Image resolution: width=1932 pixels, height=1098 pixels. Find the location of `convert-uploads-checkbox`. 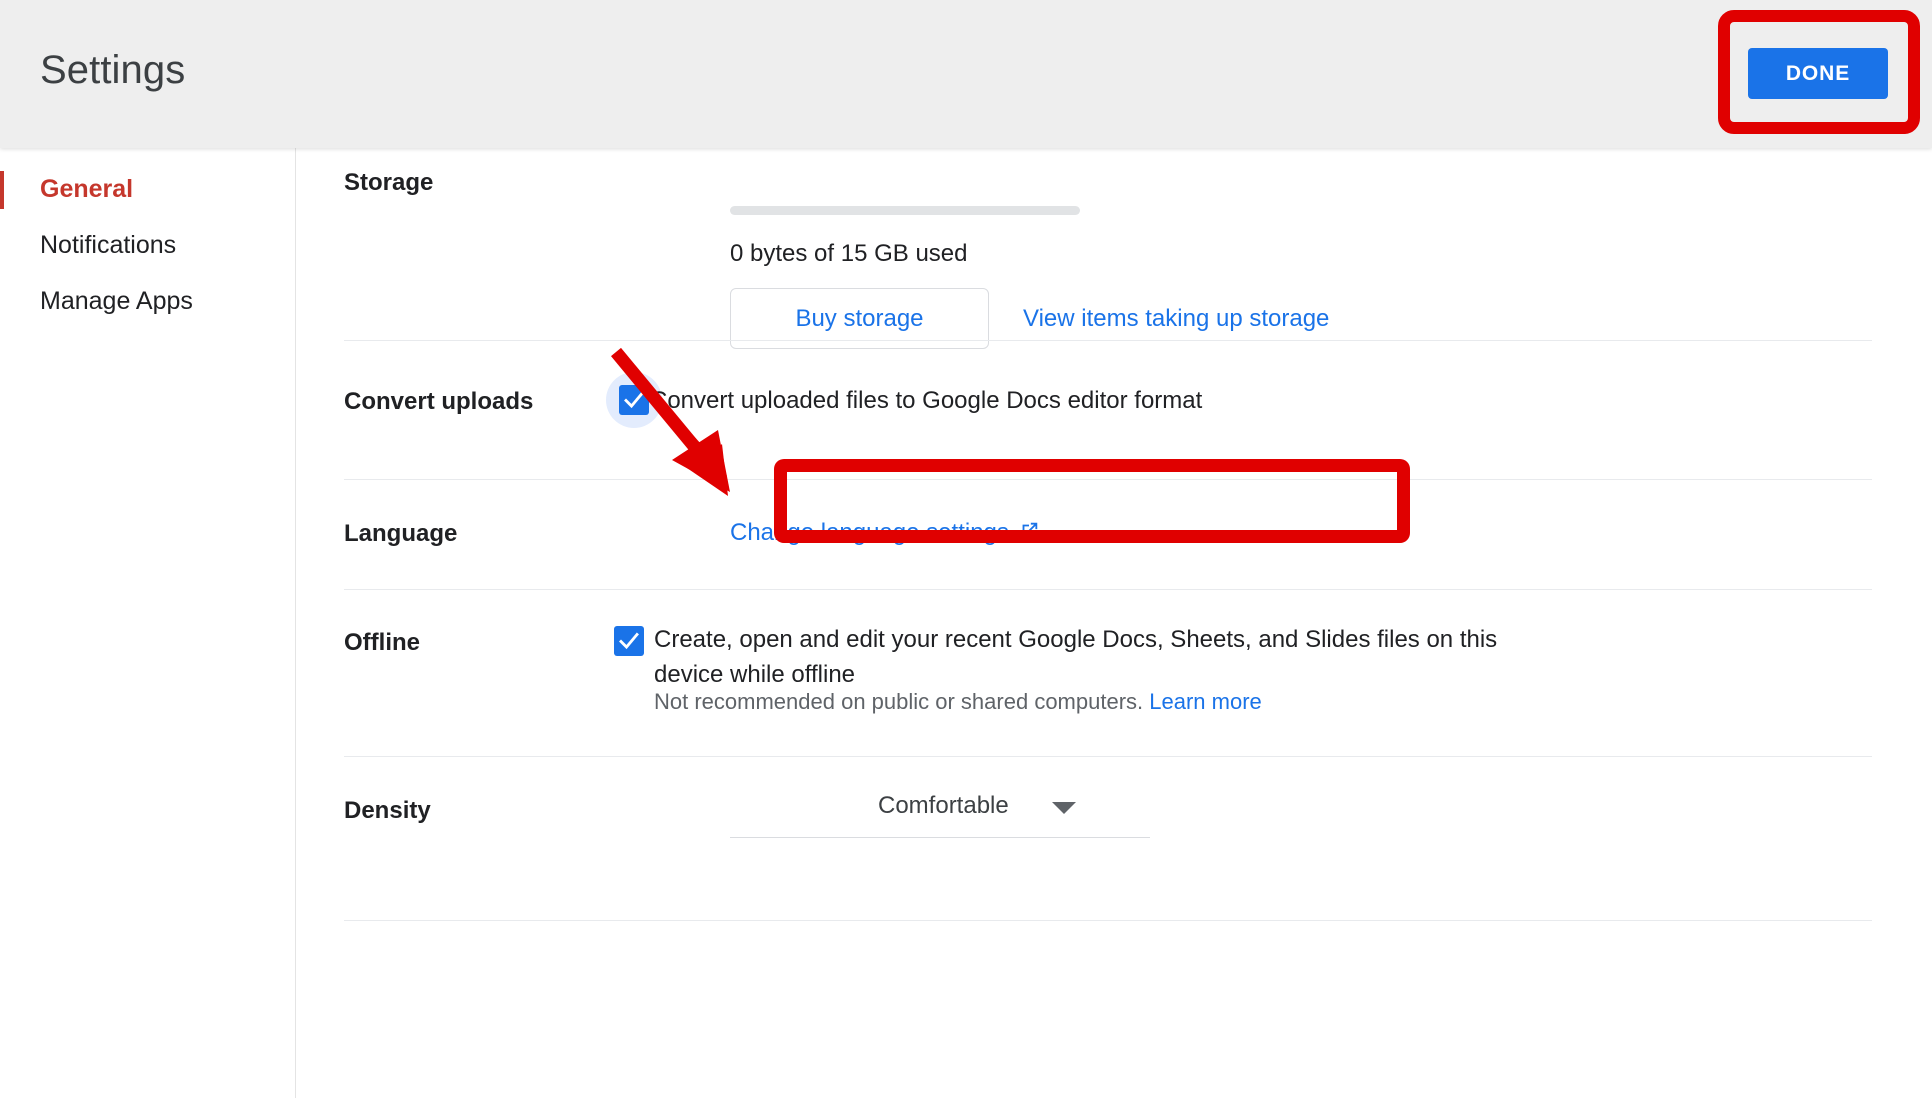

convert-uploads-checkbox is located at coordinates (634, 400).